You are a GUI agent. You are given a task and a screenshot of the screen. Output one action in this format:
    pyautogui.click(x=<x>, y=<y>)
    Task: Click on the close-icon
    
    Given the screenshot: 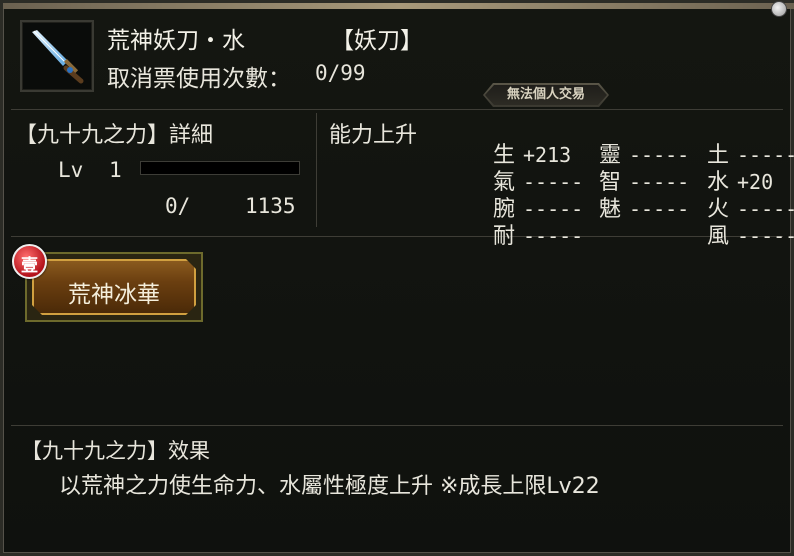 What is the action you would take?
    pyautogui.click(x=779, y=9)
    